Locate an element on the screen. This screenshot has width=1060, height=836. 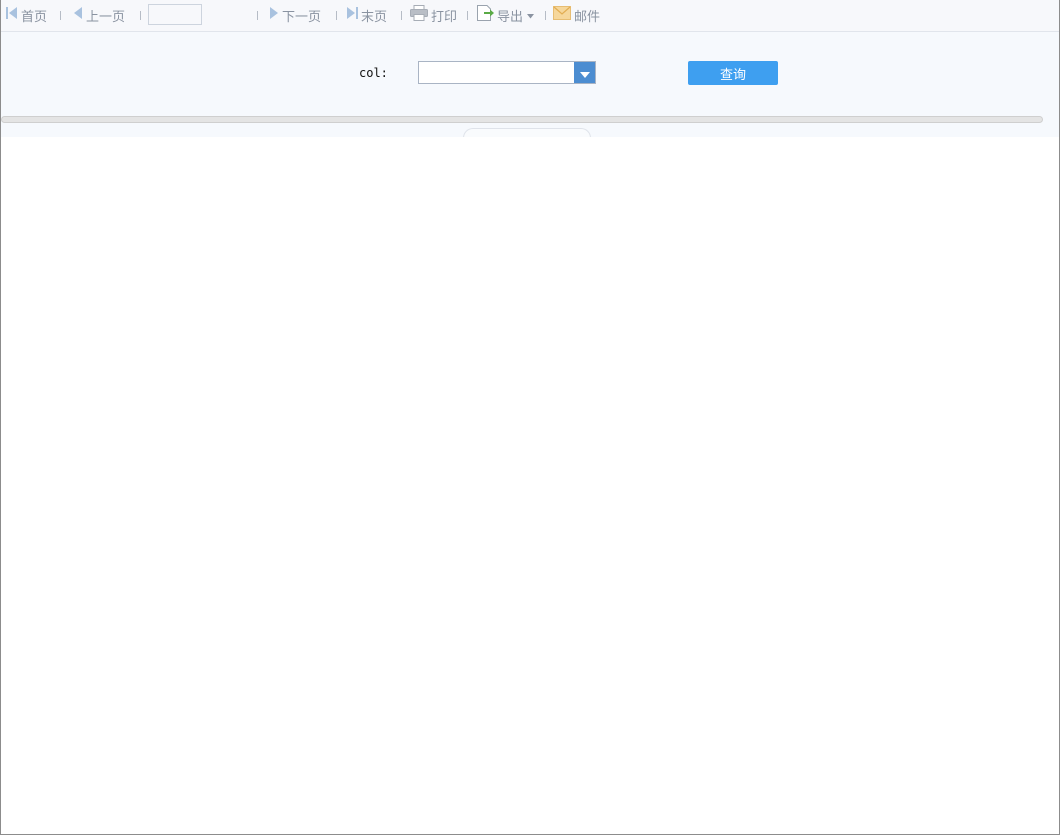
query-button: 查询 is located at coordinates (733, 73).